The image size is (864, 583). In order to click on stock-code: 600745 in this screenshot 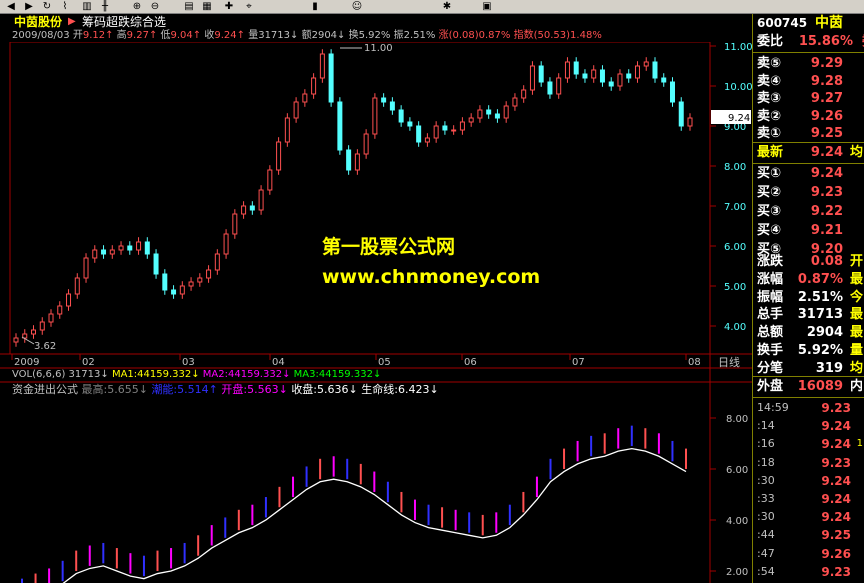, I will do `click(782, 23)`.